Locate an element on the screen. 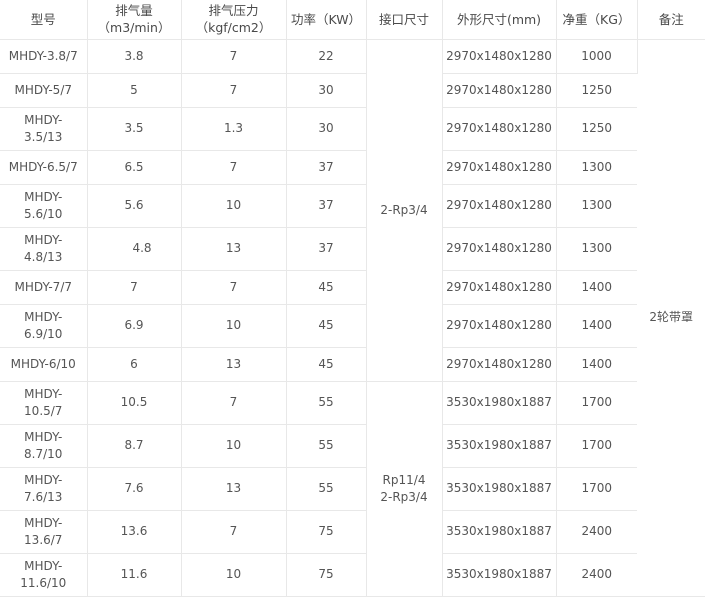 Image resolution: width=718 pixels, height=599 pixels. port-size-cell: 2-Rp3/4 is located at coordinates (404, 210).